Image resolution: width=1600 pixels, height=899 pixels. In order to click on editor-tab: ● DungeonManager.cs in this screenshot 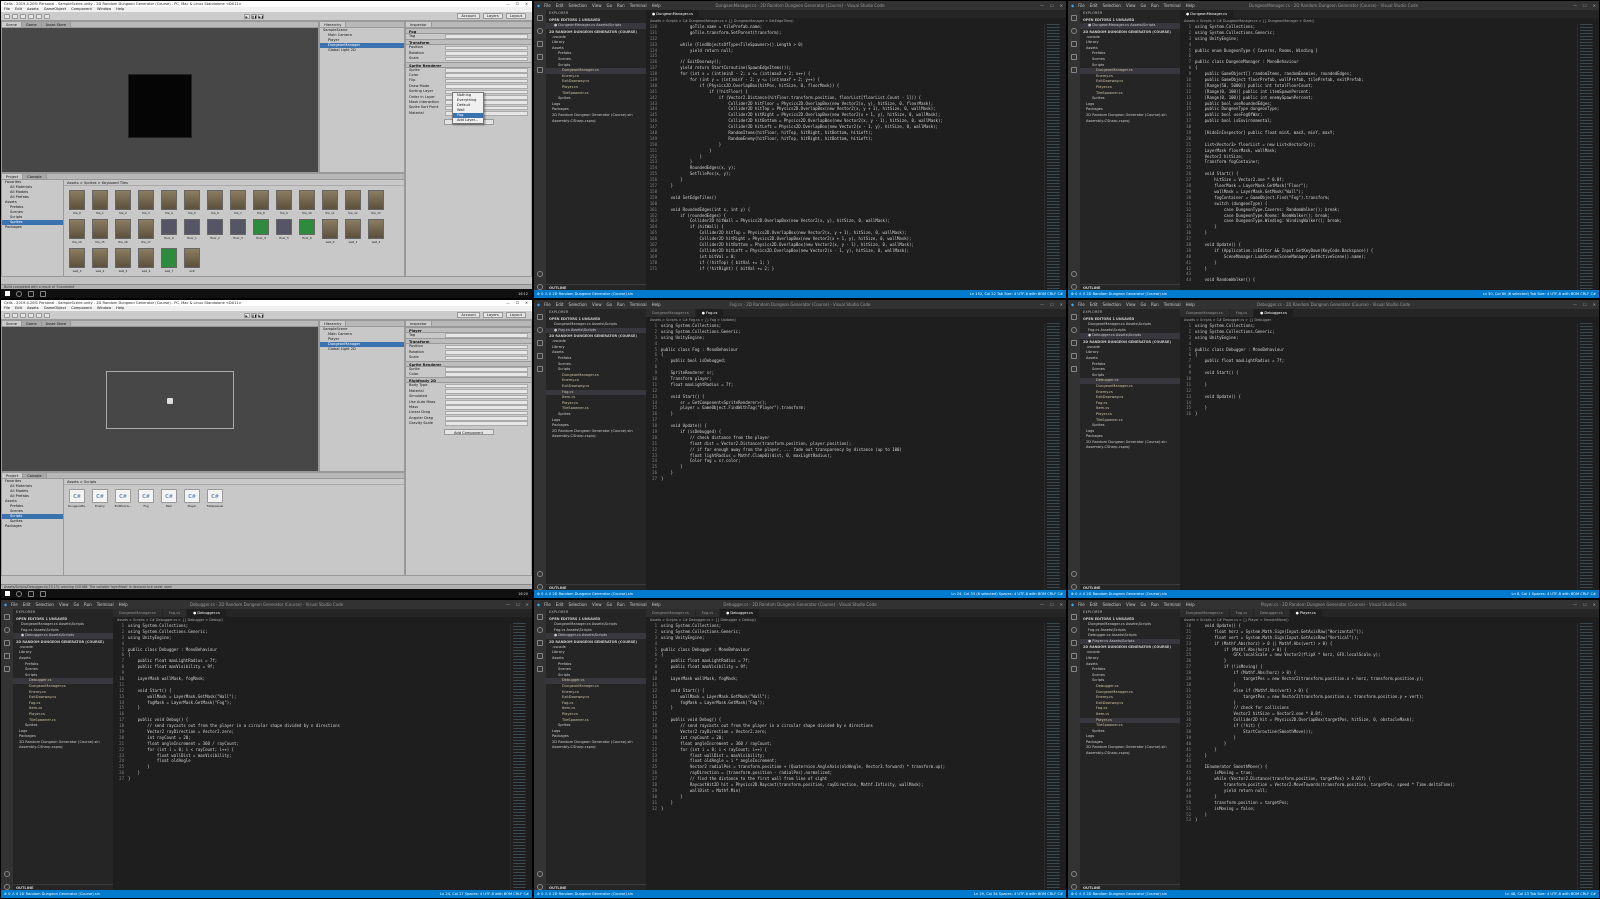, I will do `click(673, 14)`.